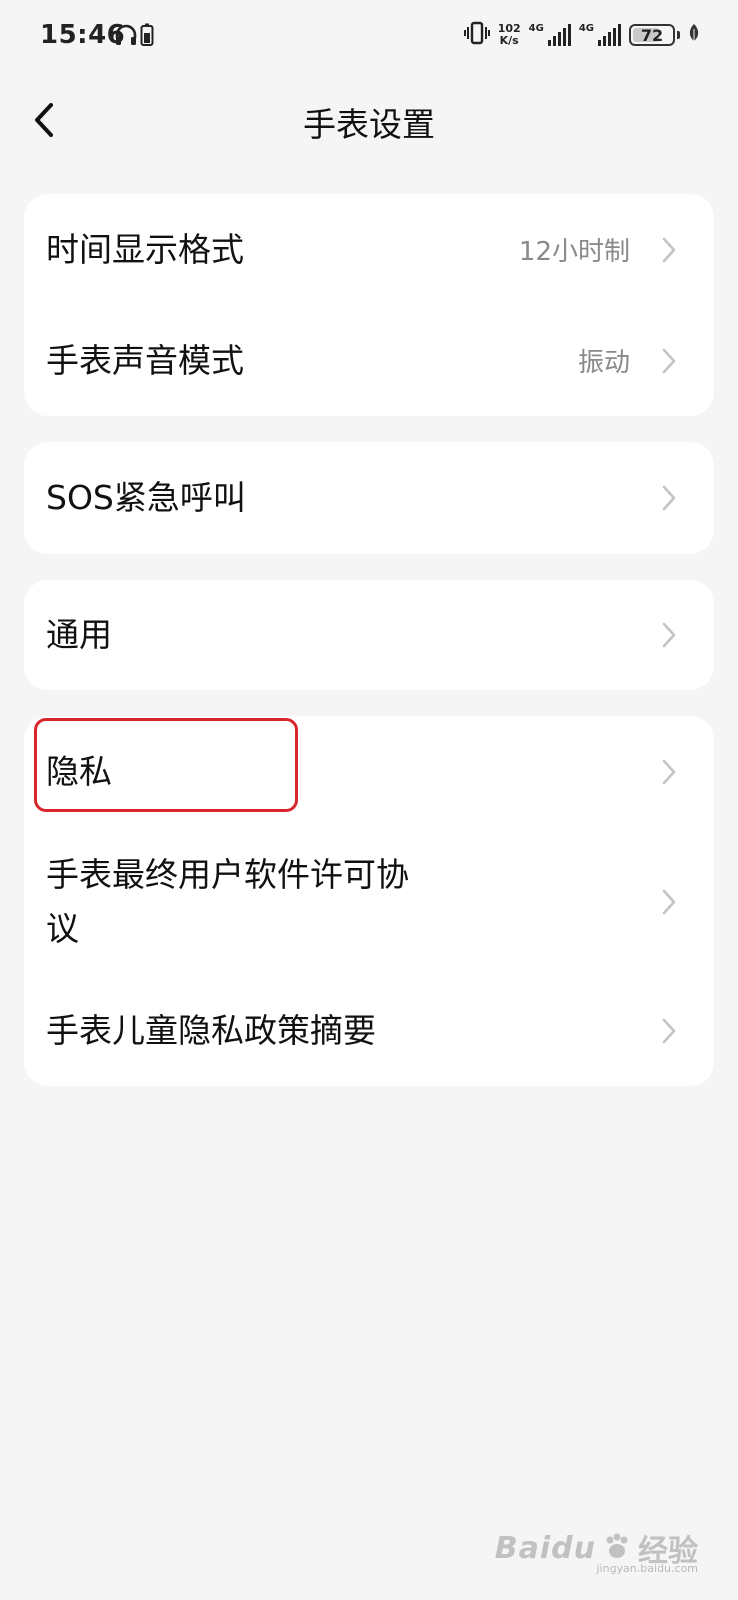 The width and height of the screenshot is (738, 1600). Describe the element at coordinates (126, 37) in the screenshot. I see `headphones-icon` at that location.